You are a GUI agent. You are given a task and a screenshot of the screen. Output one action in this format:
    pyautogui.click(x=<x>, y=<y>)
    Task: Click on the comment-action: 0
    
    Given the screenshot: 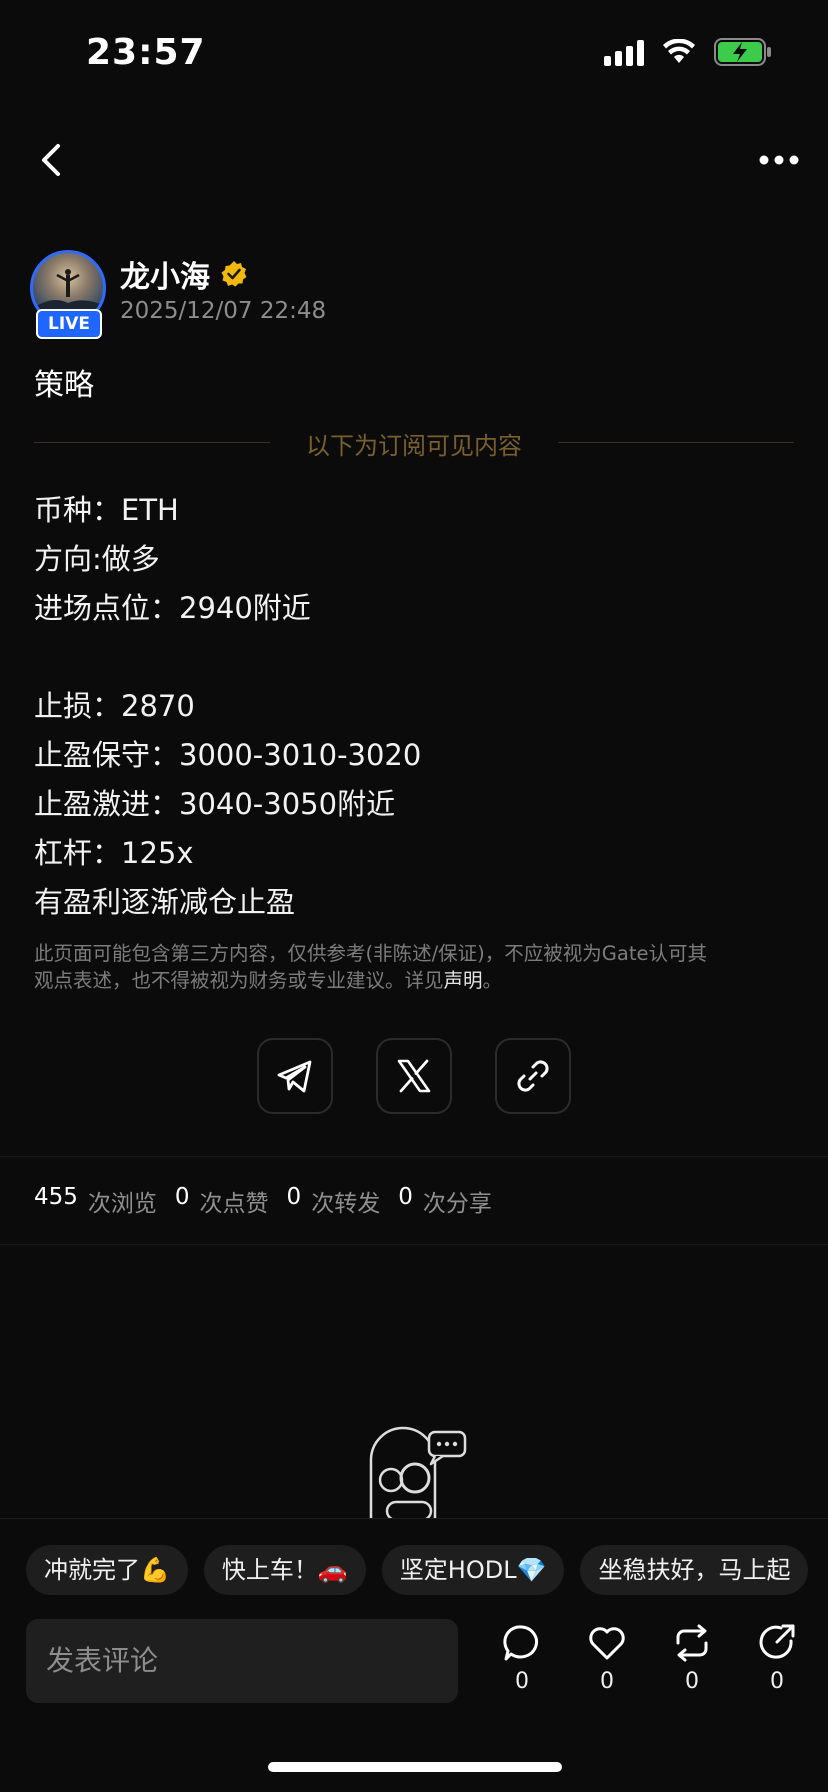 What is the action you would take?
    pyautogui.click(x=522, y=1658)
    